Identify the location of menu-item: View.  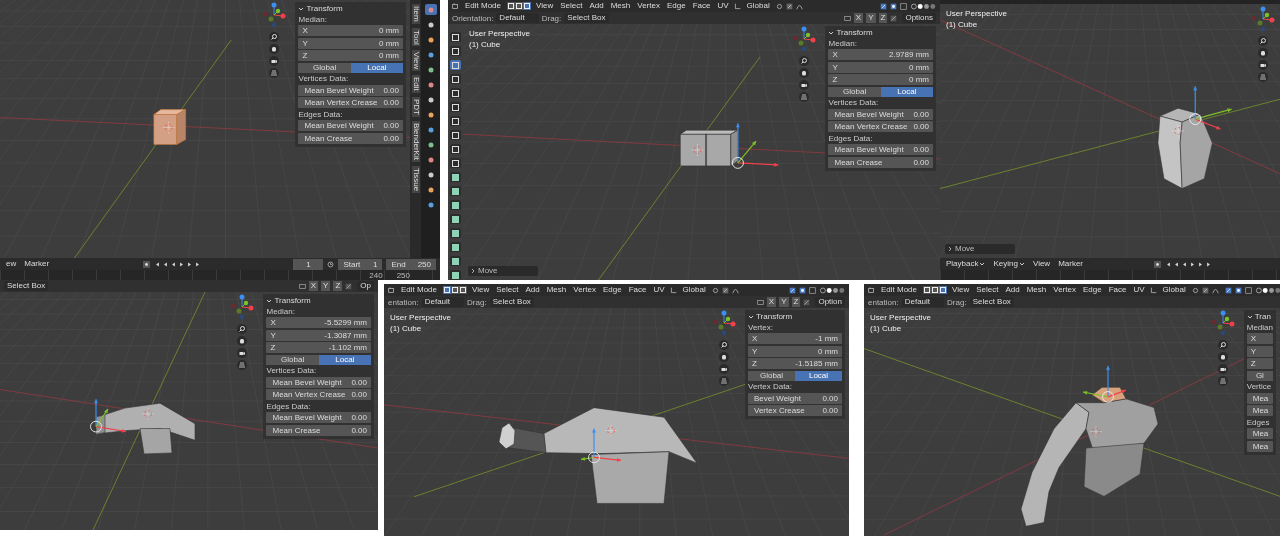
(545, 6).